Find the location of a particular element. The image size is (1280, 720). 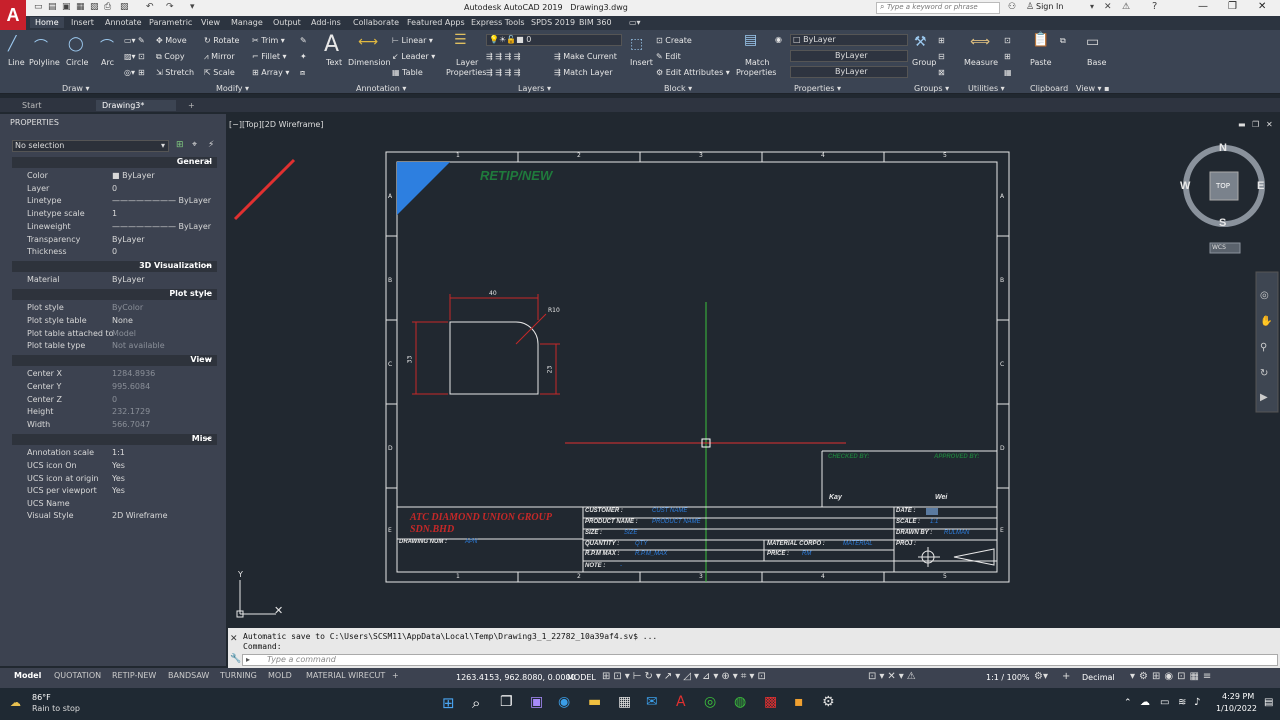

layer-dropdown: 💡☀🔓■ 0 is located at coordinates (554, 40).